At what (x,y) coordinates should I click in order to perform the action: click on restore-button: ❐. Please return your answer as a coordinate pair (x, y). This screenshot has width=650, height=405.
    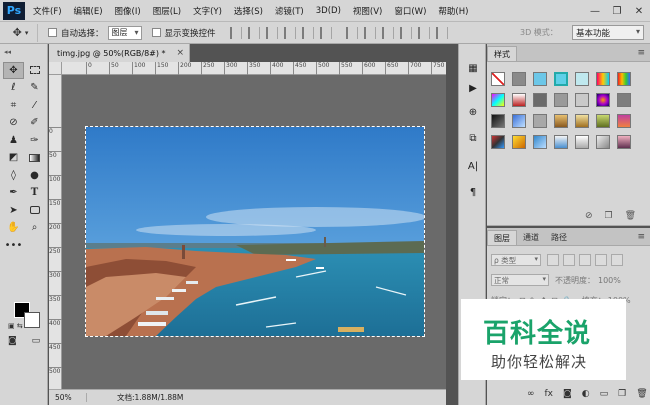
    Looking at the image, I should click on (617, 11).